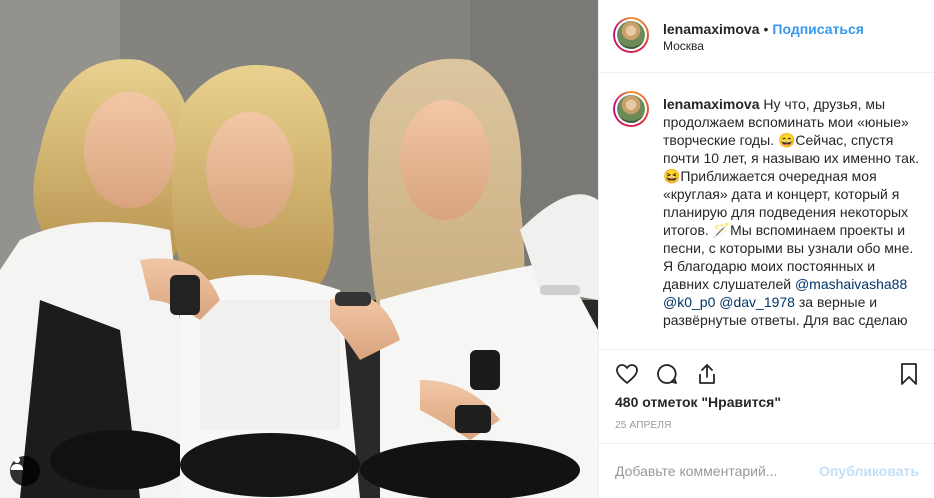 The width and height of the screenshot is (934, 498). Describe the element at coordinates (25, 471) in the screenshot. I see `user-tags-button` at that location.